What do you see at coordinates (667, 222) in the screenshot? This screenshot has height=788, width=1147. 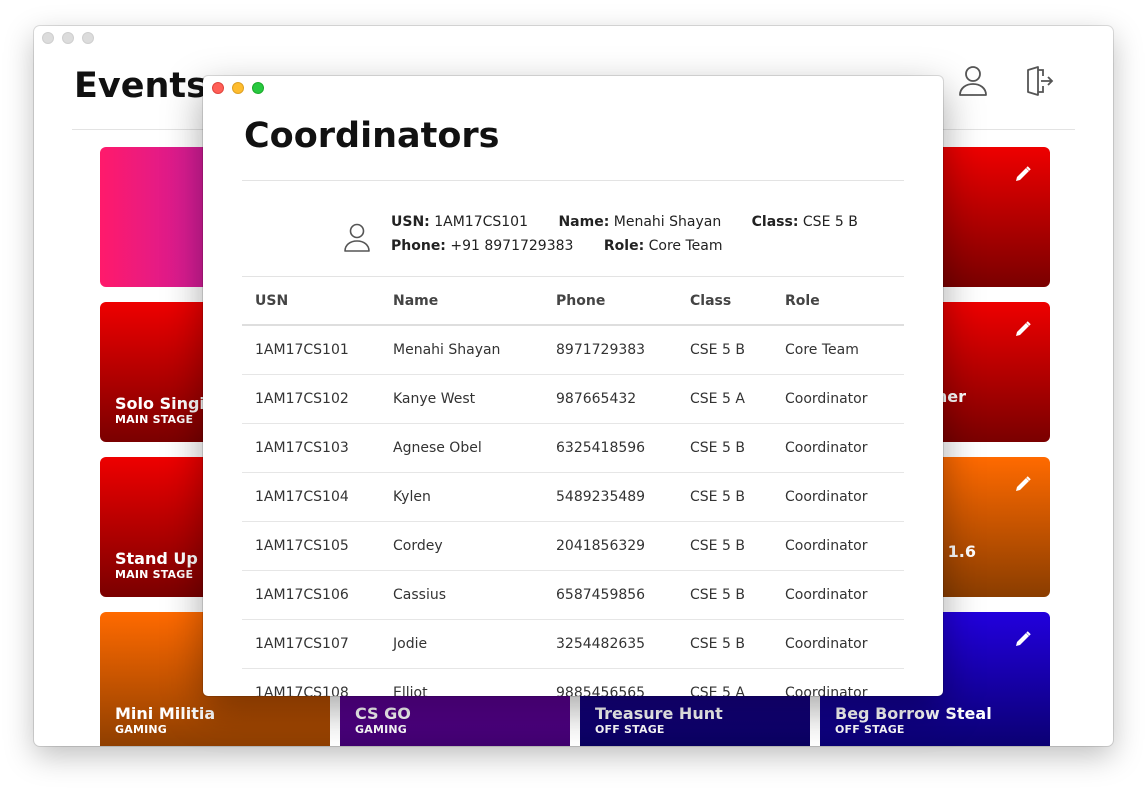 I see `name-value: Menahi Shayan` at bounding box center [667, 222].